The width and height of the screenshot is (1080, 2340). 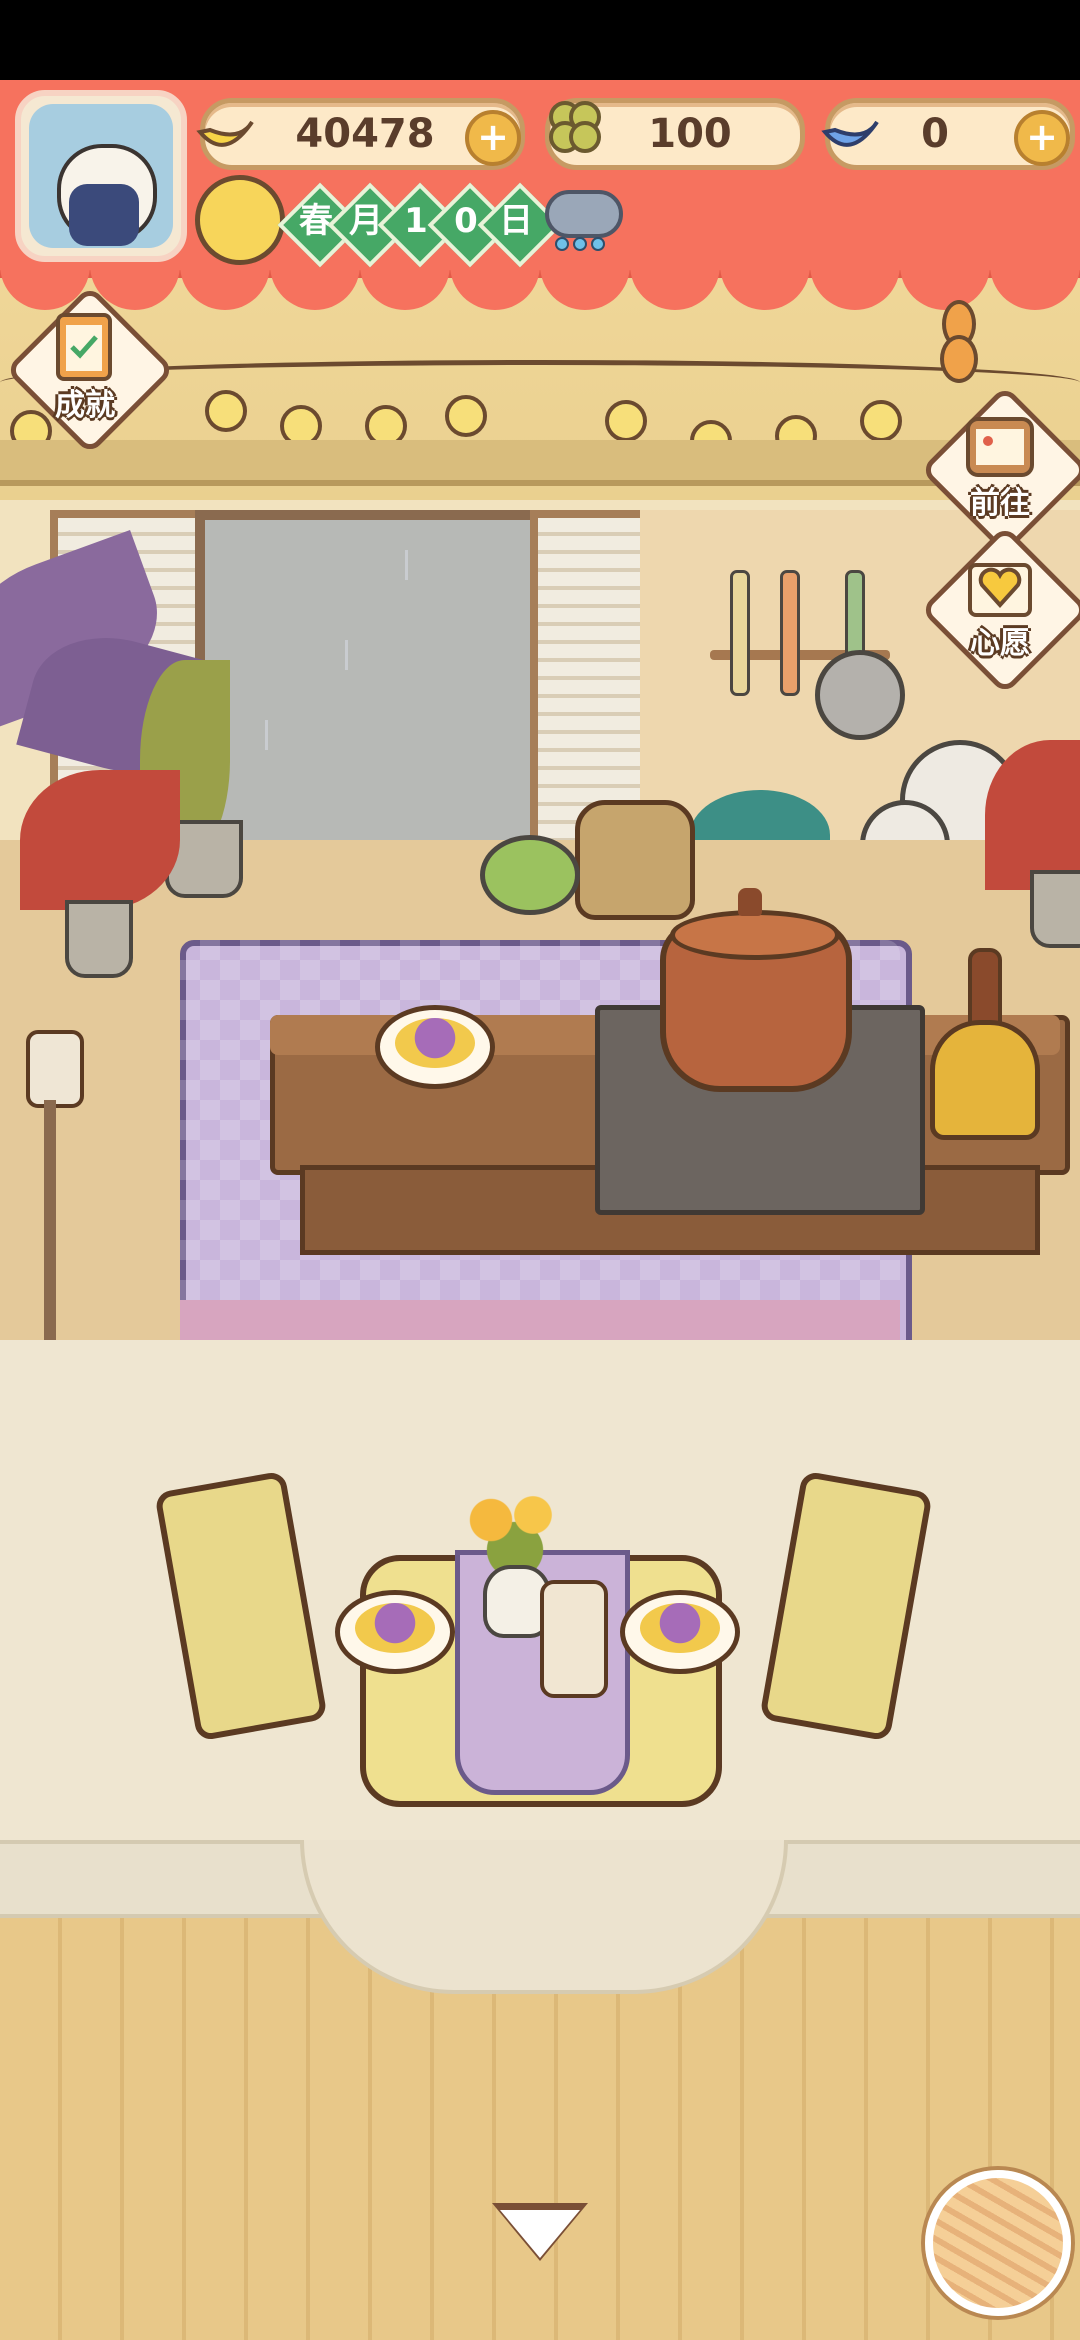 What do you see at coordinates (225, 133) in the screenshot?
I see `banana-icon` at bounding box center [225, 133].